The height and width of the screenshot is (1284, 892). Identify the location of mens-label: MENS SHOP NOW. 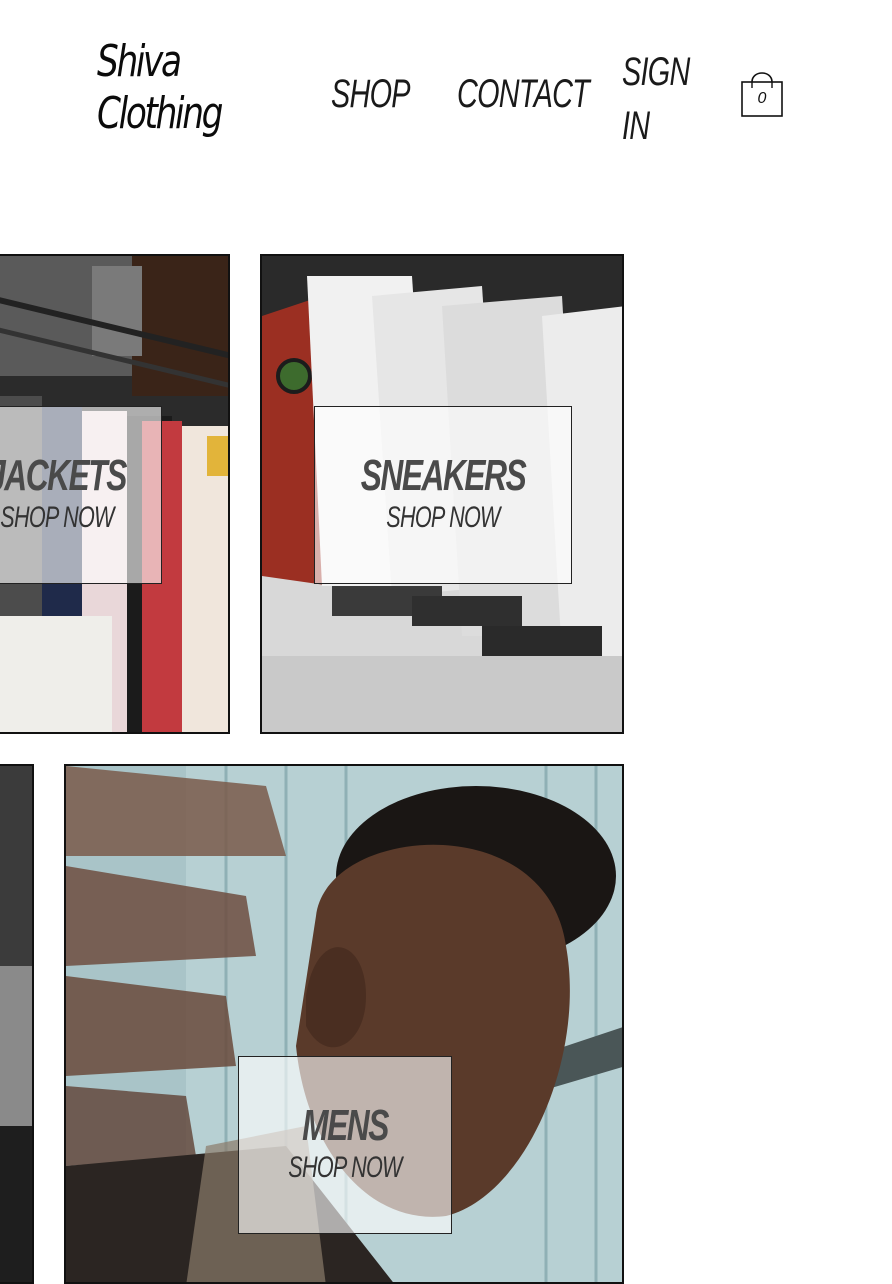
(345, 1145).